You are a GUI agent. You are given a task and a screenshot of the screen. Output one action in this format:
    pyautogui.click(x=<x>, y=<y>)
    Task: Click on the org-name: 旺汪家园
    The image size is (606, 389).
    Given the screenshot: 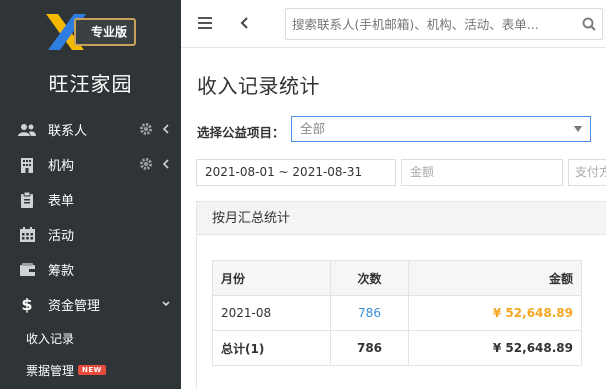 What is the action you would take?
    pyautogui.click(x=90, y=84)
    